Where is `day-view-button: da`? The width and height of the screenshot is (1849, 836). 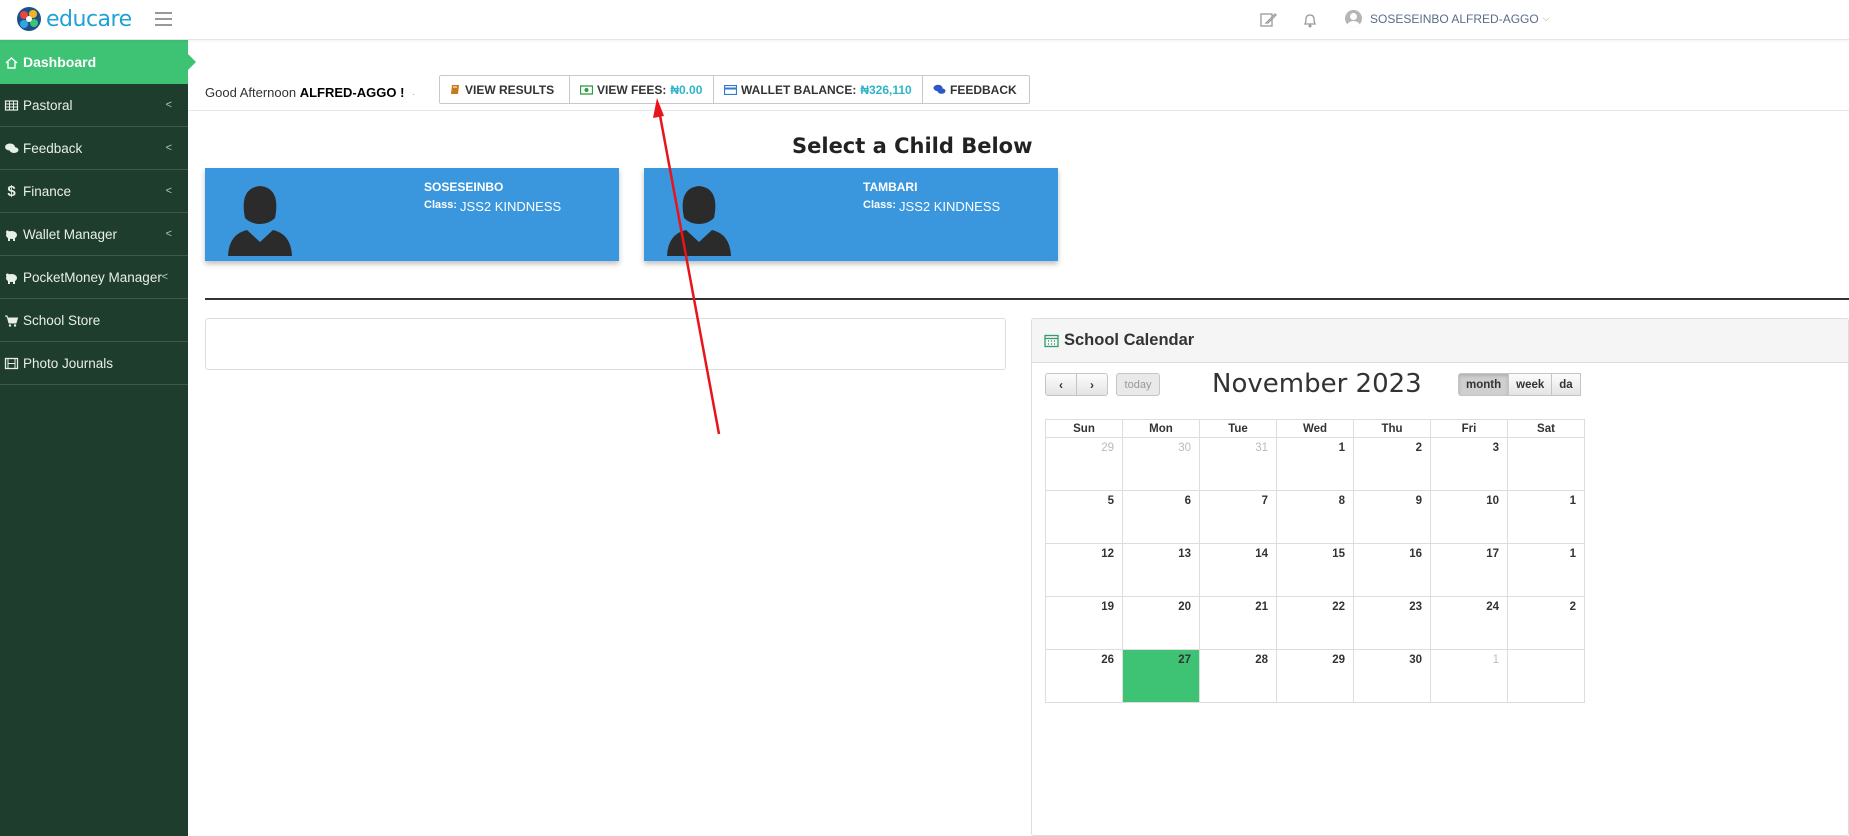 day-view-button: da is located at coordinates (1566, 384).